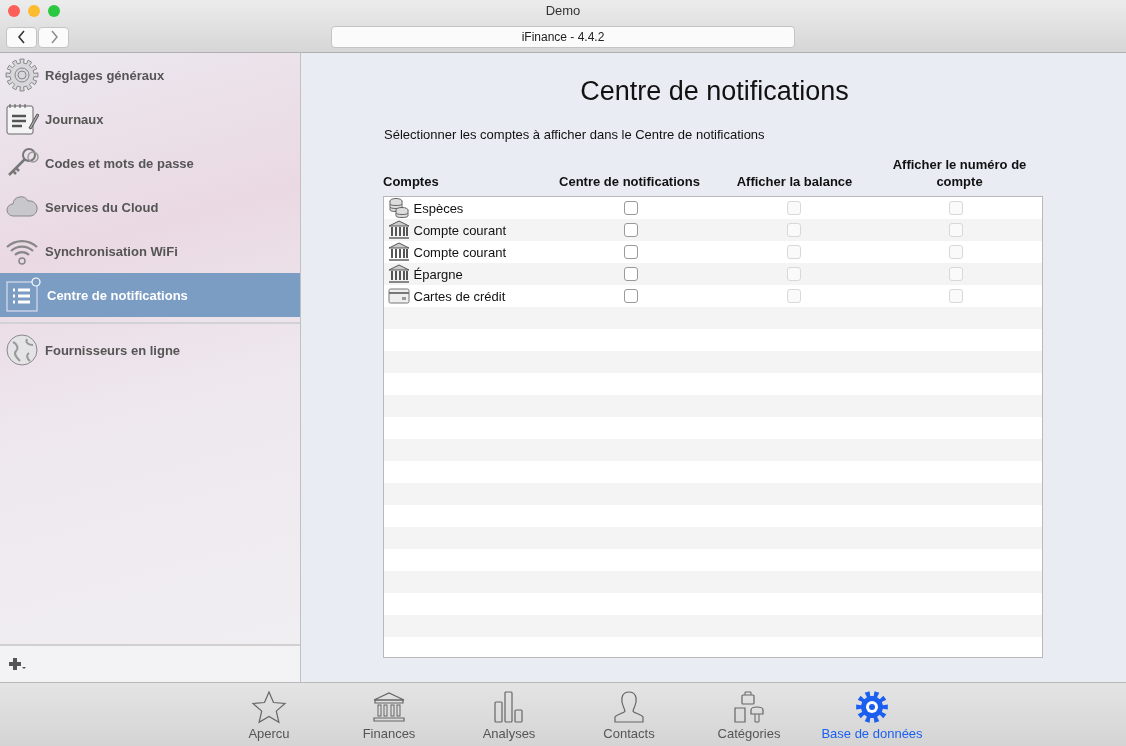  What do you see at coordinates (22, 350) in the screenshot?
I see `globe-icon` at bounding box center [22, 350].